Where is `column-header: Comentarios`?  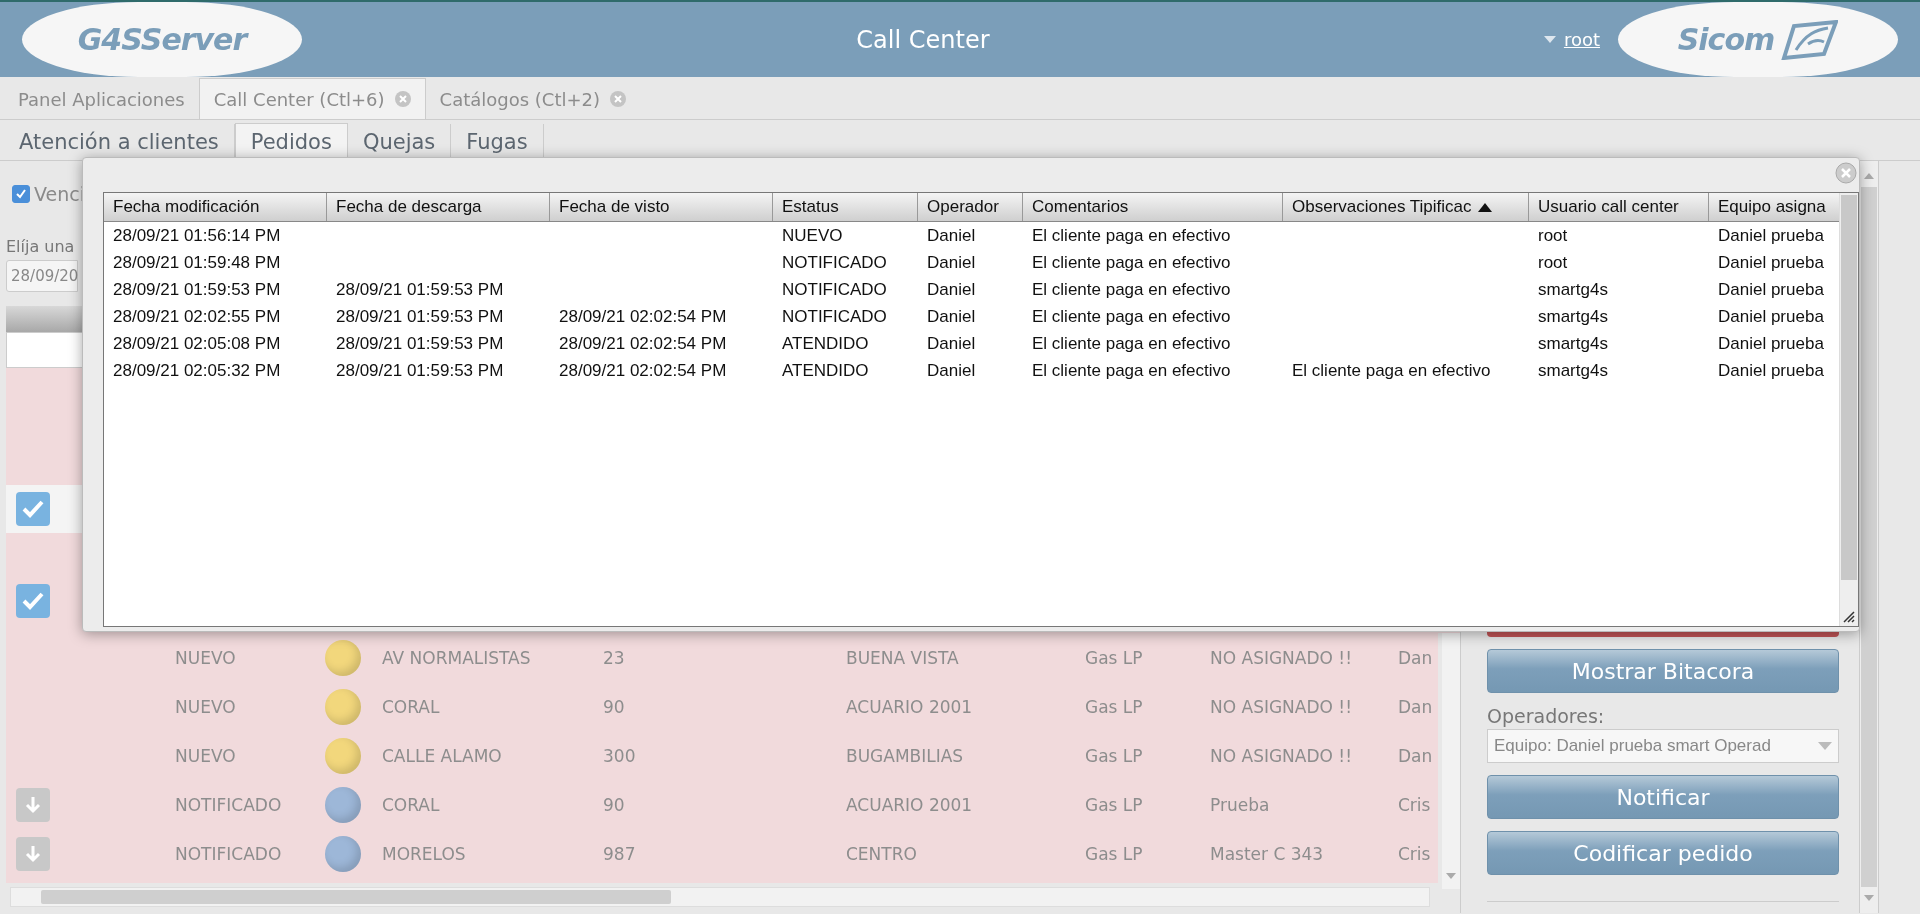 column-header: Comentarios is located at coordinates (1153, 207).